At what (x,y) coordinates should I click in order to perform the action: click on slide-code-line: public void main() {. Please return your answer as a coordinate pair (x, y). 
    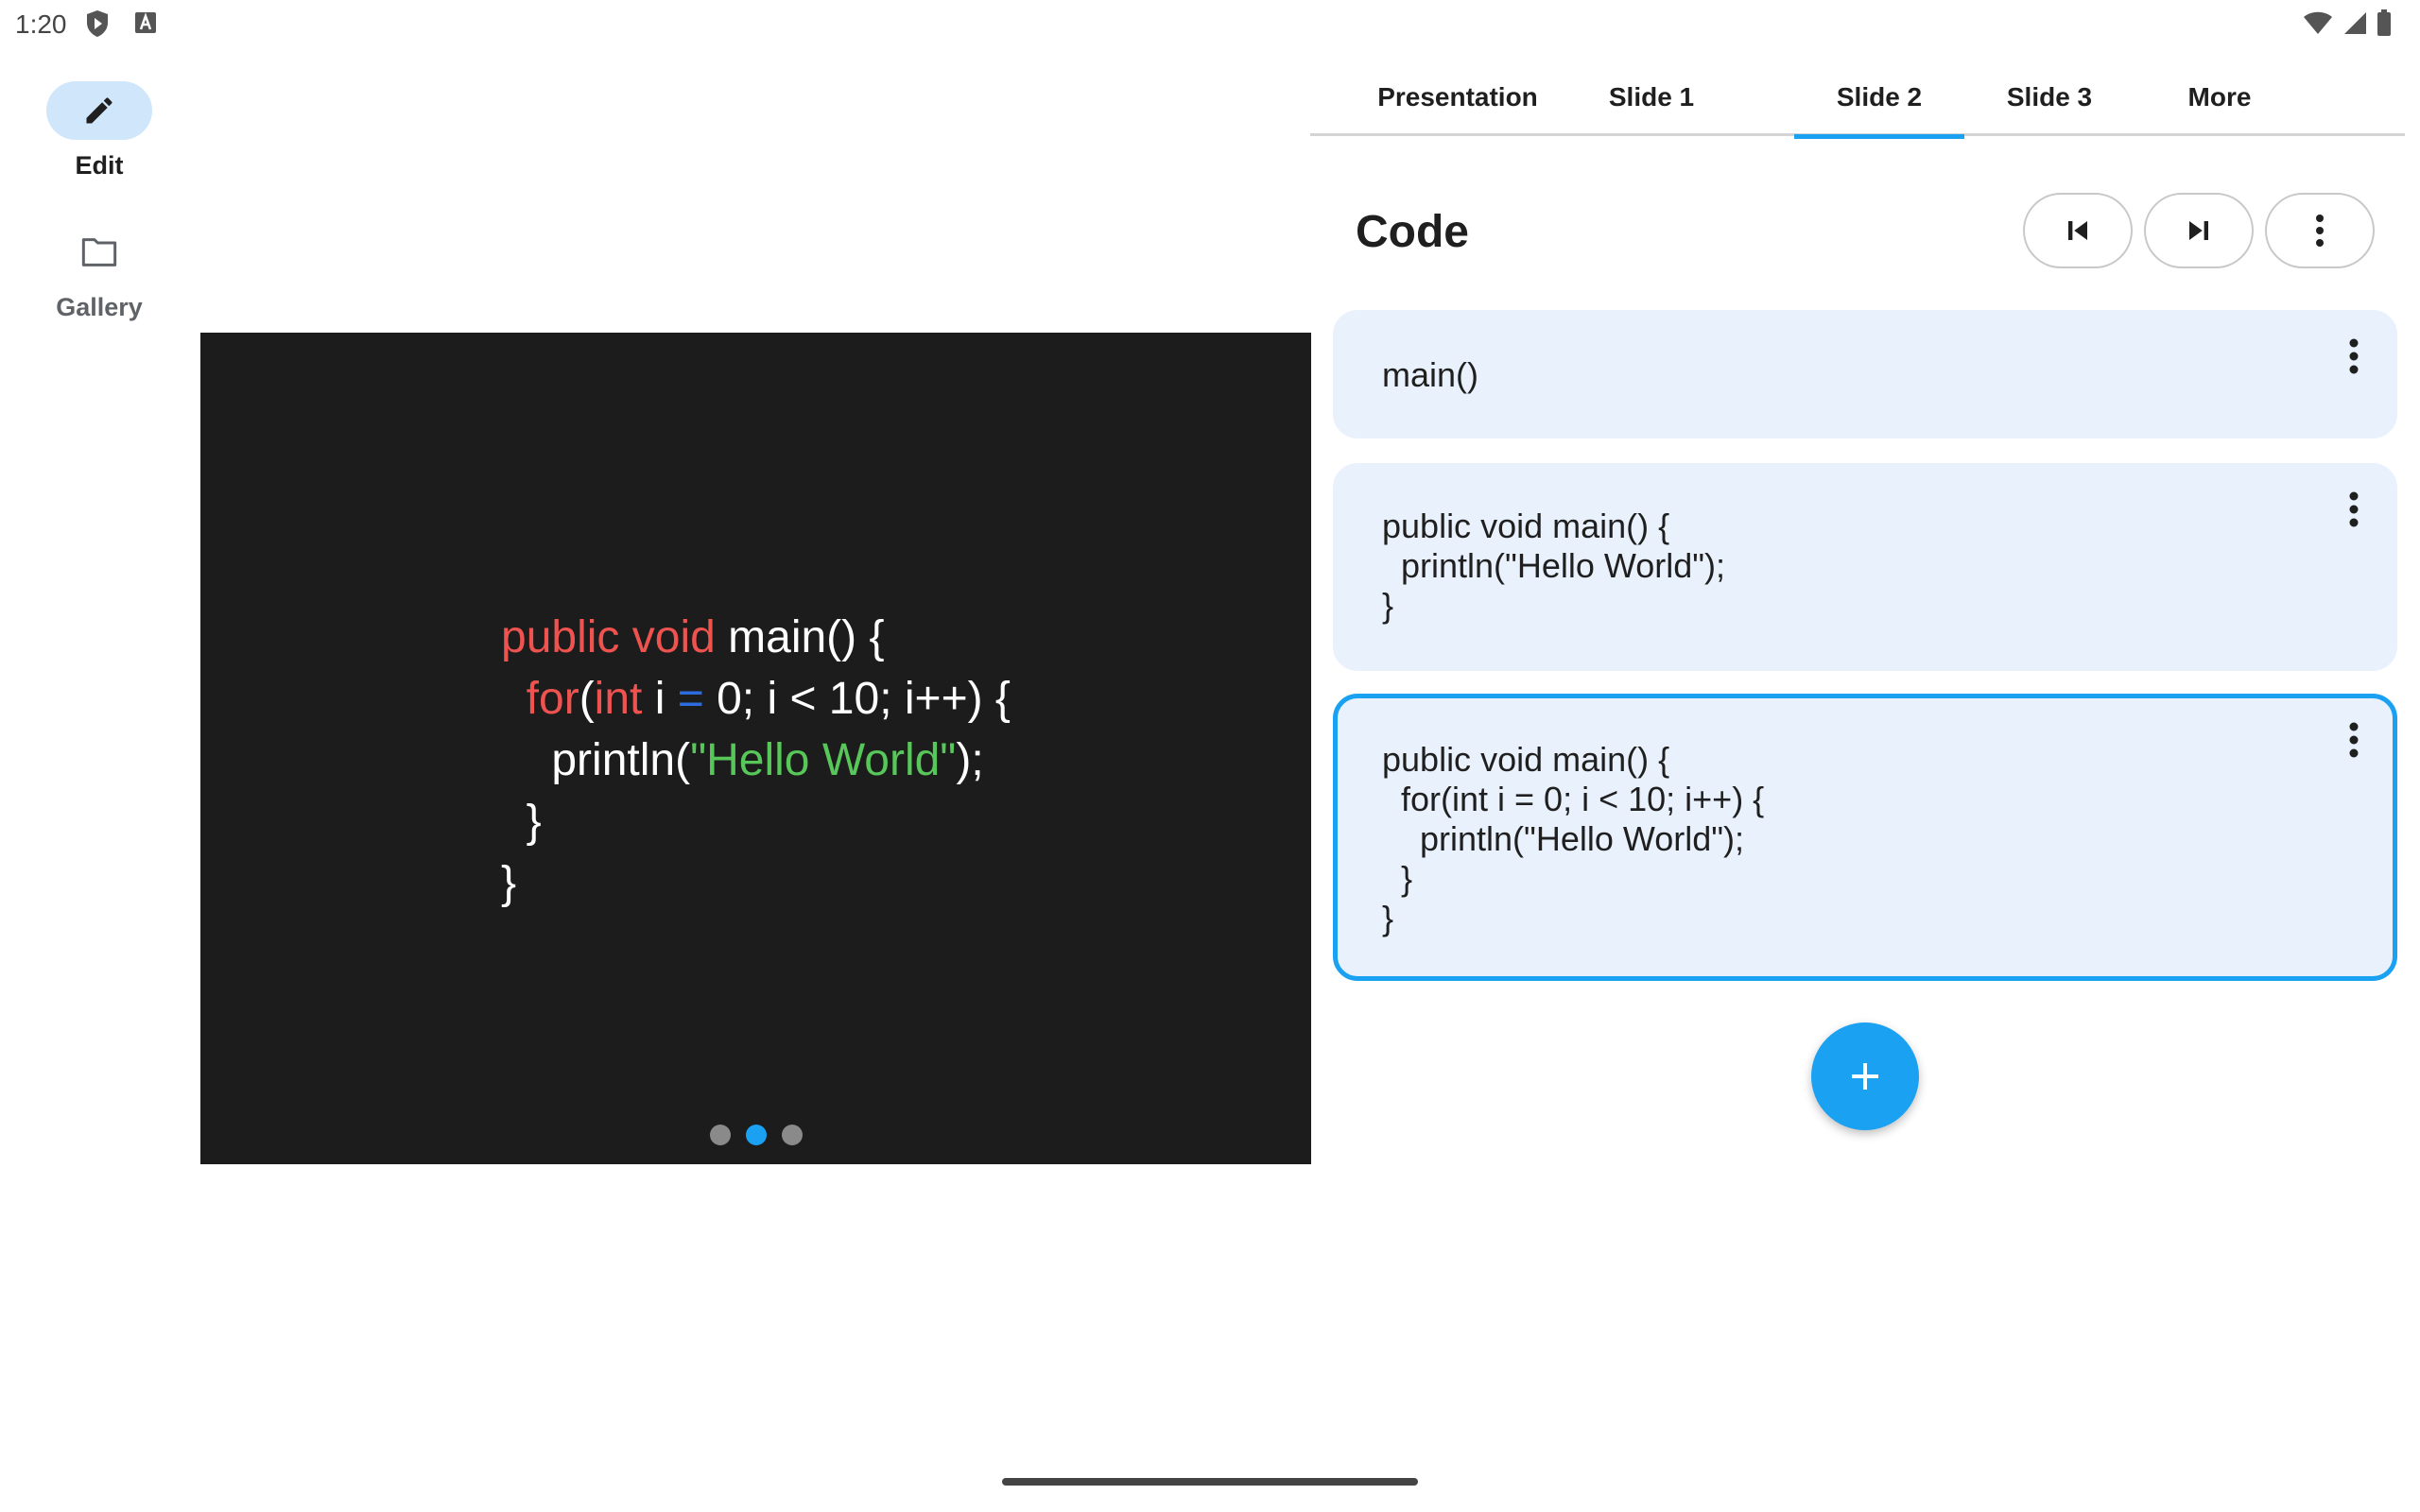
    Looking at the image, I should click on (756, 637).